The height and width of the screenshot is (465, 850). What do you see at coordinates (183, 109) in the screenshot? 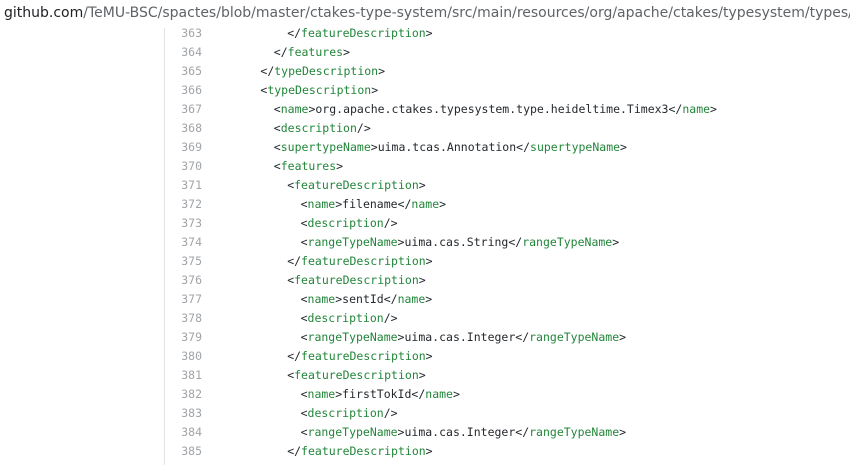
I see `line-number: 367` at bounding box center [183, 109].